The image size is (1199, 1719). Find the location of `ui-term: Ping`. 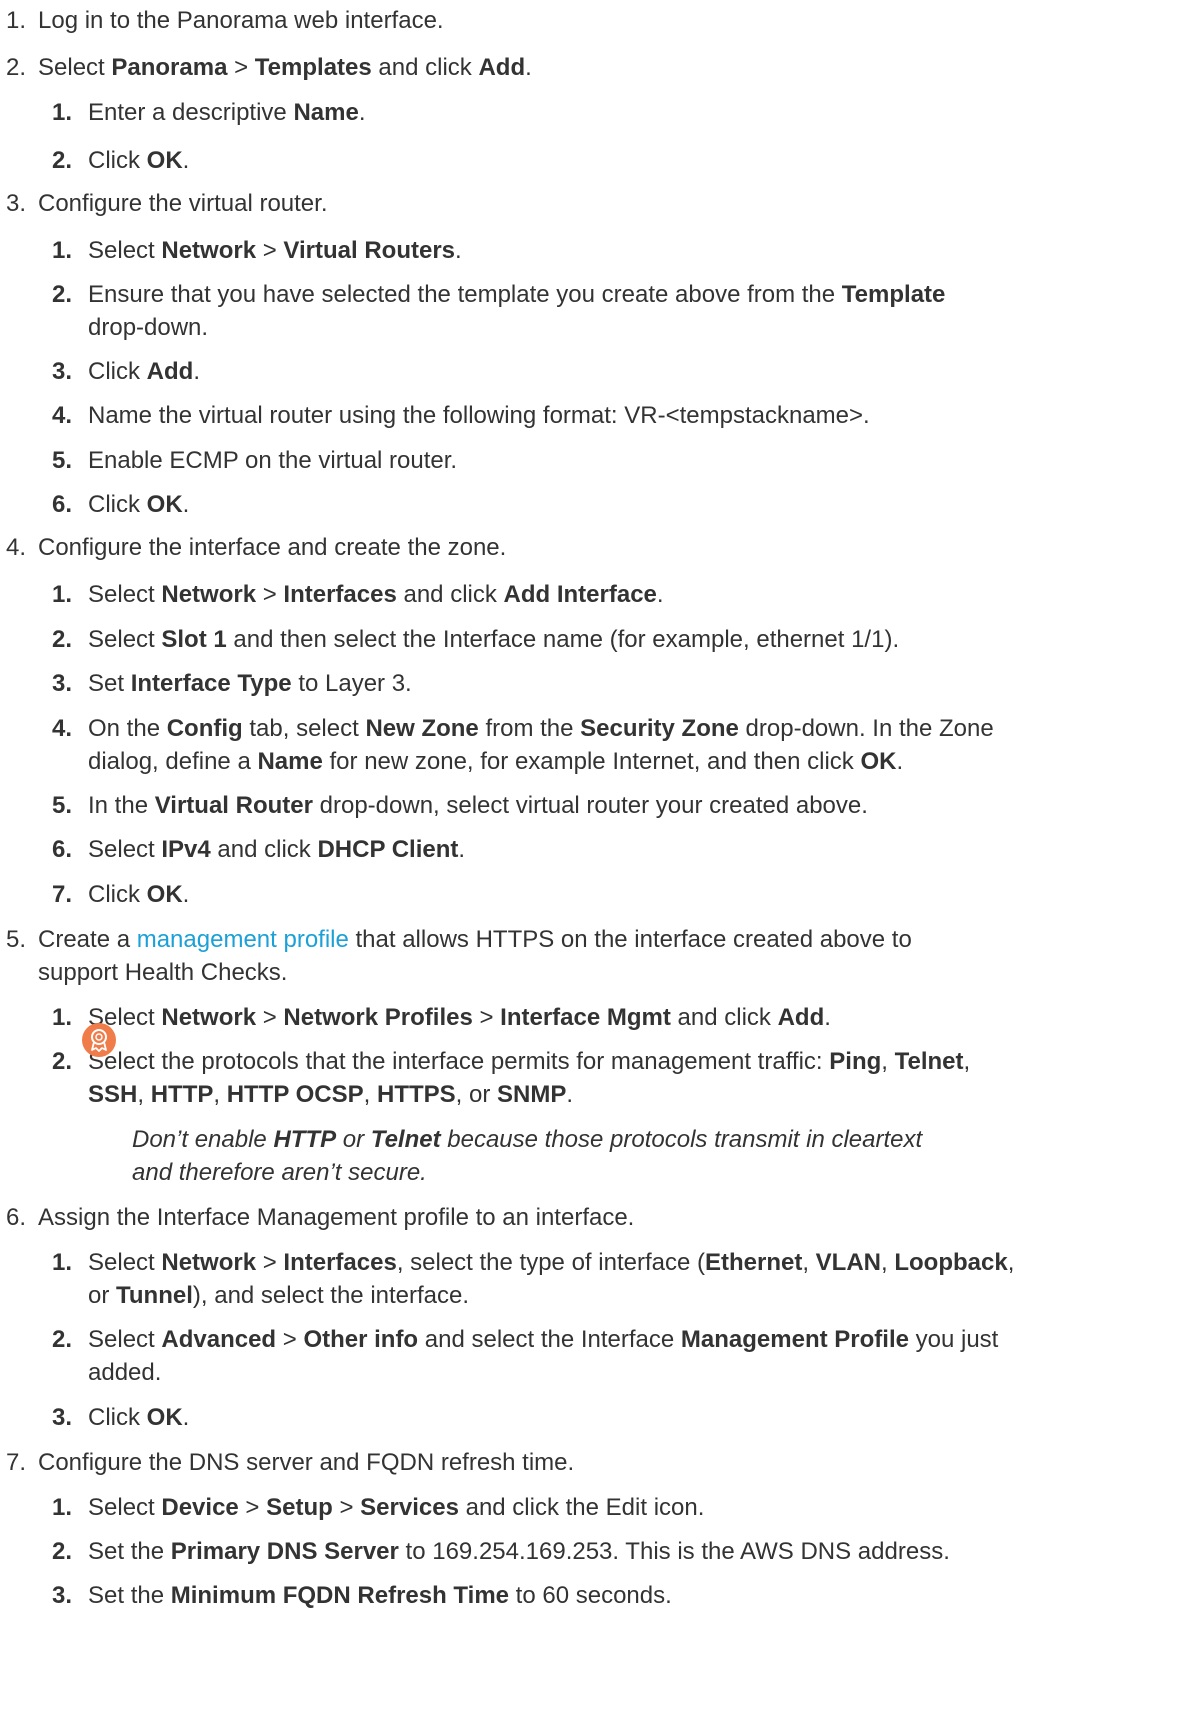

ui-term: Ping is located at coordinates (855, 1061).